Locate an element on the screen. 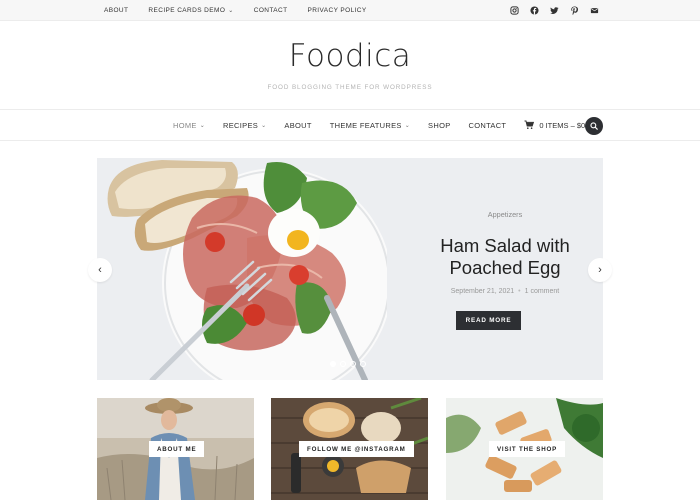 This screenshot has height=500, width=700. main-nav-shop: SHOP is located at coordinates (439, 125).